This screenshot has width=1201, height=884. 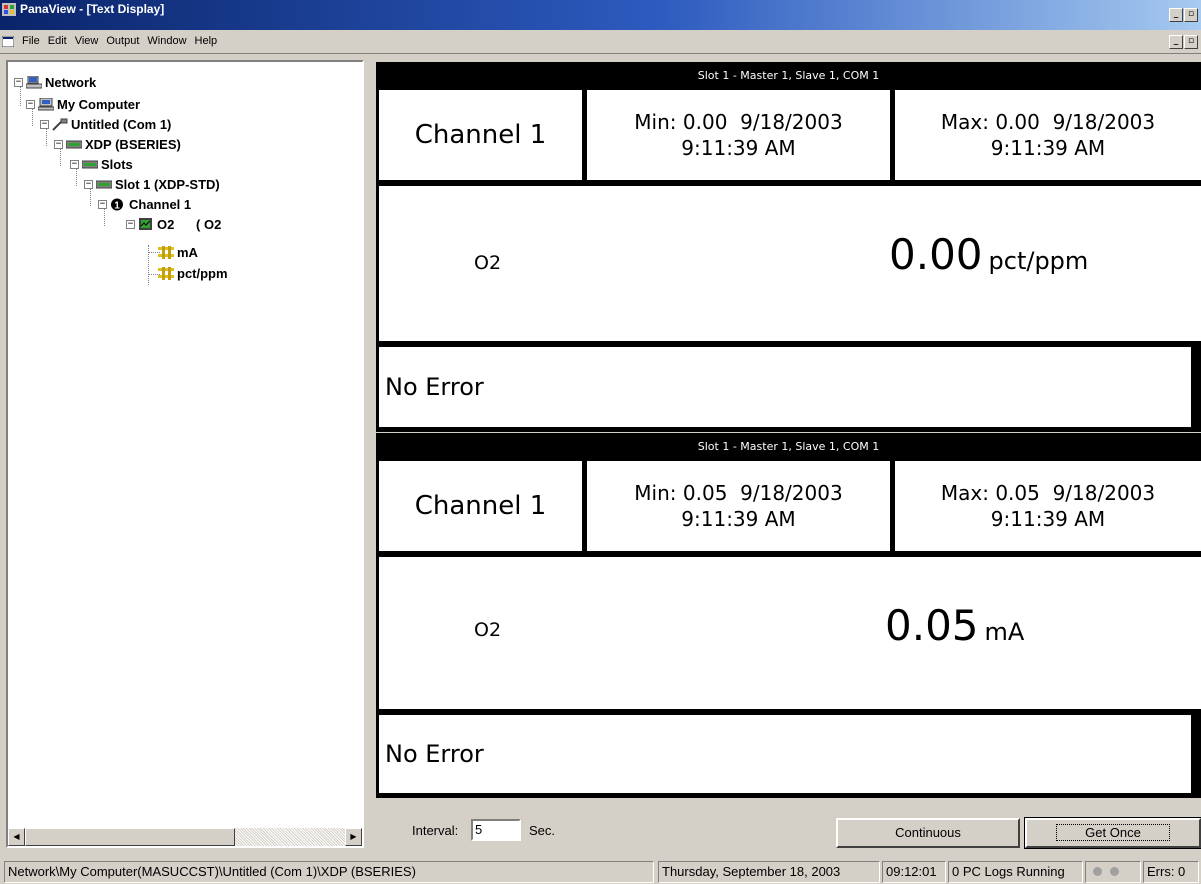 What do you see at coordinates (936, 254) in the screenshot?
I see `reading-value: 0.00` at bounding box center [936, 254].